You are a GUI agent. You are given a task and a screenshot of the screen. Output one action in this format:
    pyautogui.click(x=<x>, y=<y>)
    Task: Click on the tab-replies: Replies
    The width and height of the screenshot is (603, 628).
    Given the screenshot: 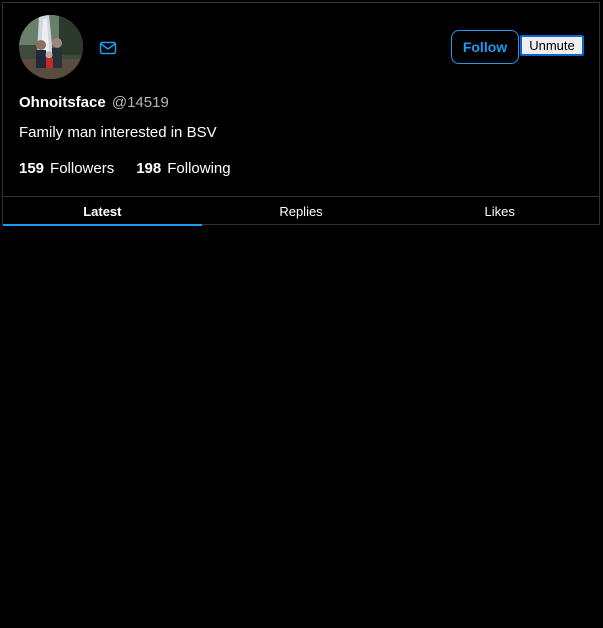 What is the action you would take?
    pyautogui.click(x=301, y=211)
    